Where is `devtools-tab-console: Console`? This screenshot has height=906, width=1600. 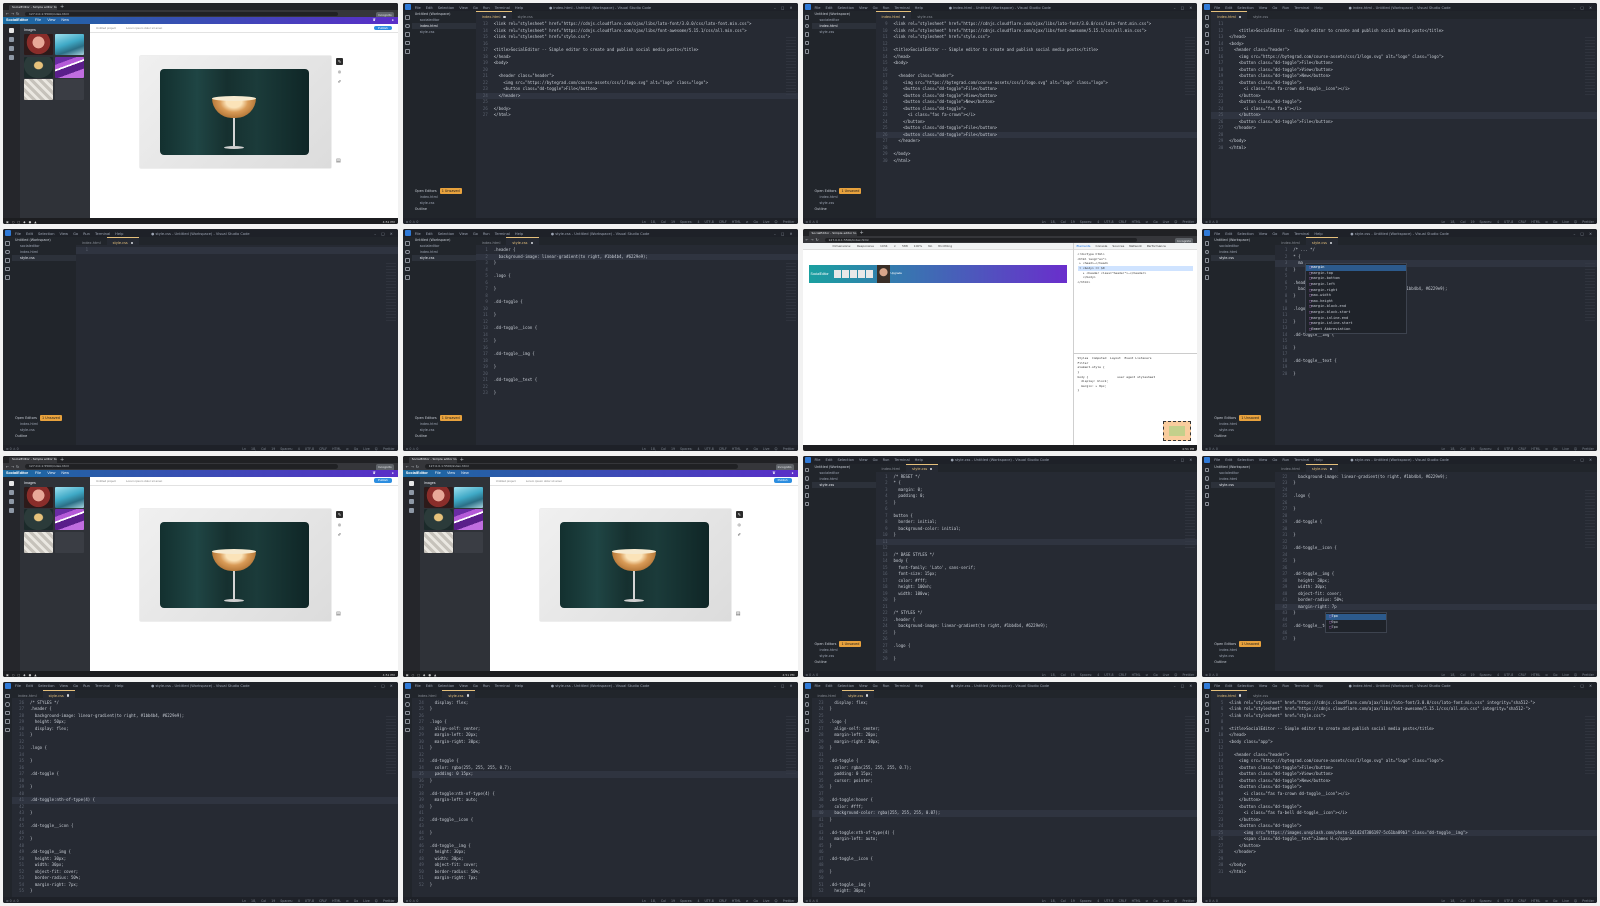
devtools-tab-console: Console is located at coordinates (1101, 246).